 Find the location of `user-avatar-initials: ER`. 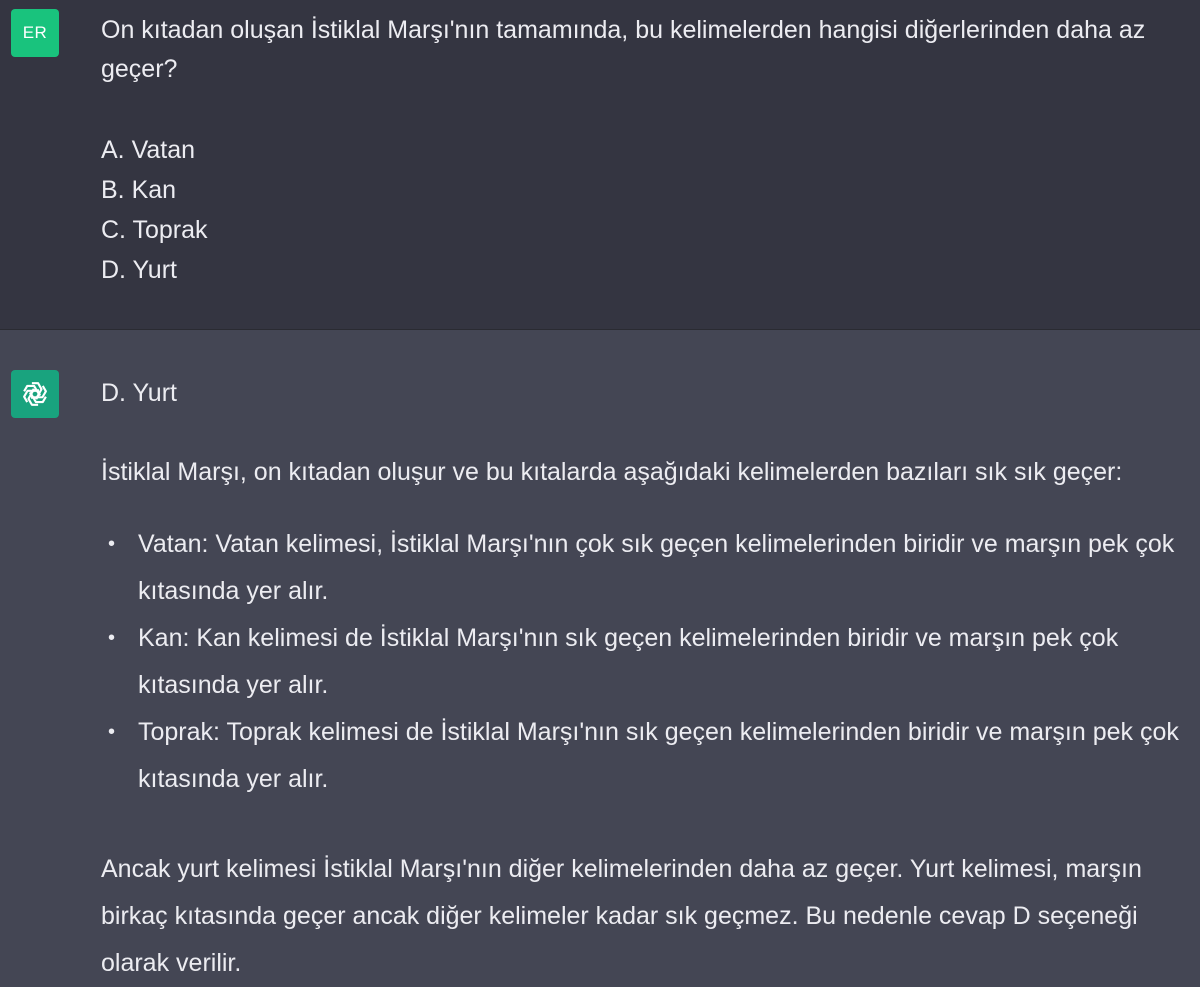

user-avatar-initials: ER is located at coordinates (35, 32).